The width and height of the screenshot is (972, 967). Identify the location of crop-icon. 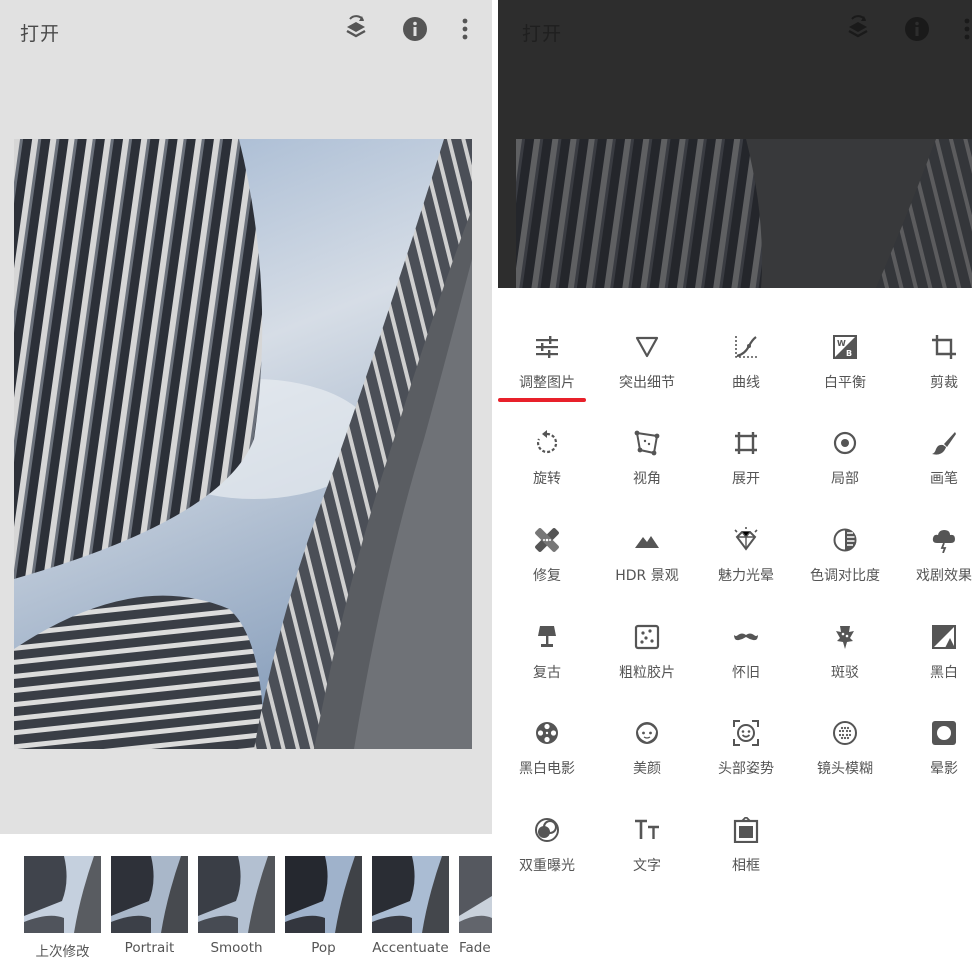
(944, 347).